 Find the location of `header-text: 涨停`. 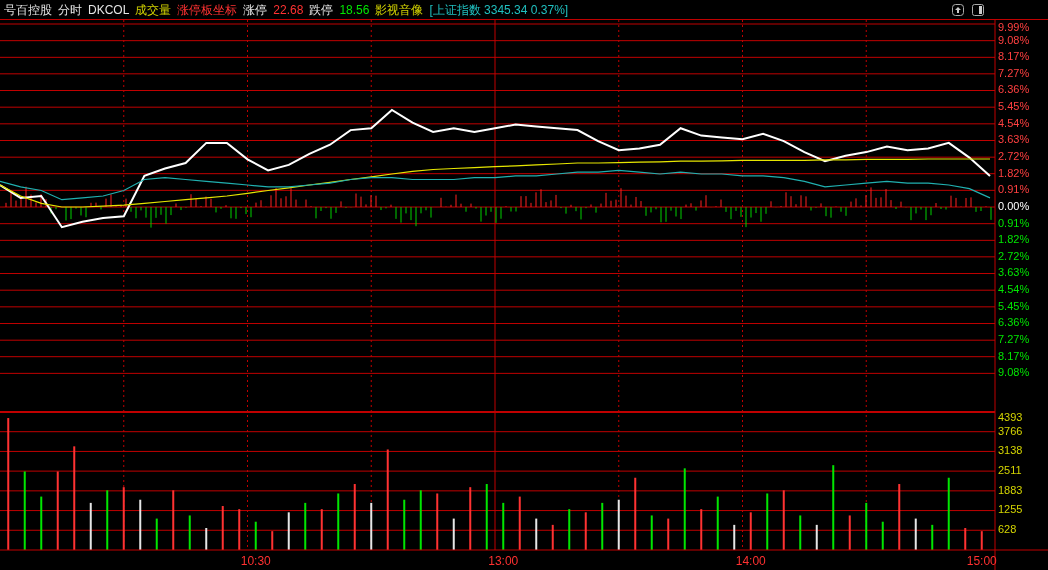

header-text: 涨停 is located at coordinates (255, 10).